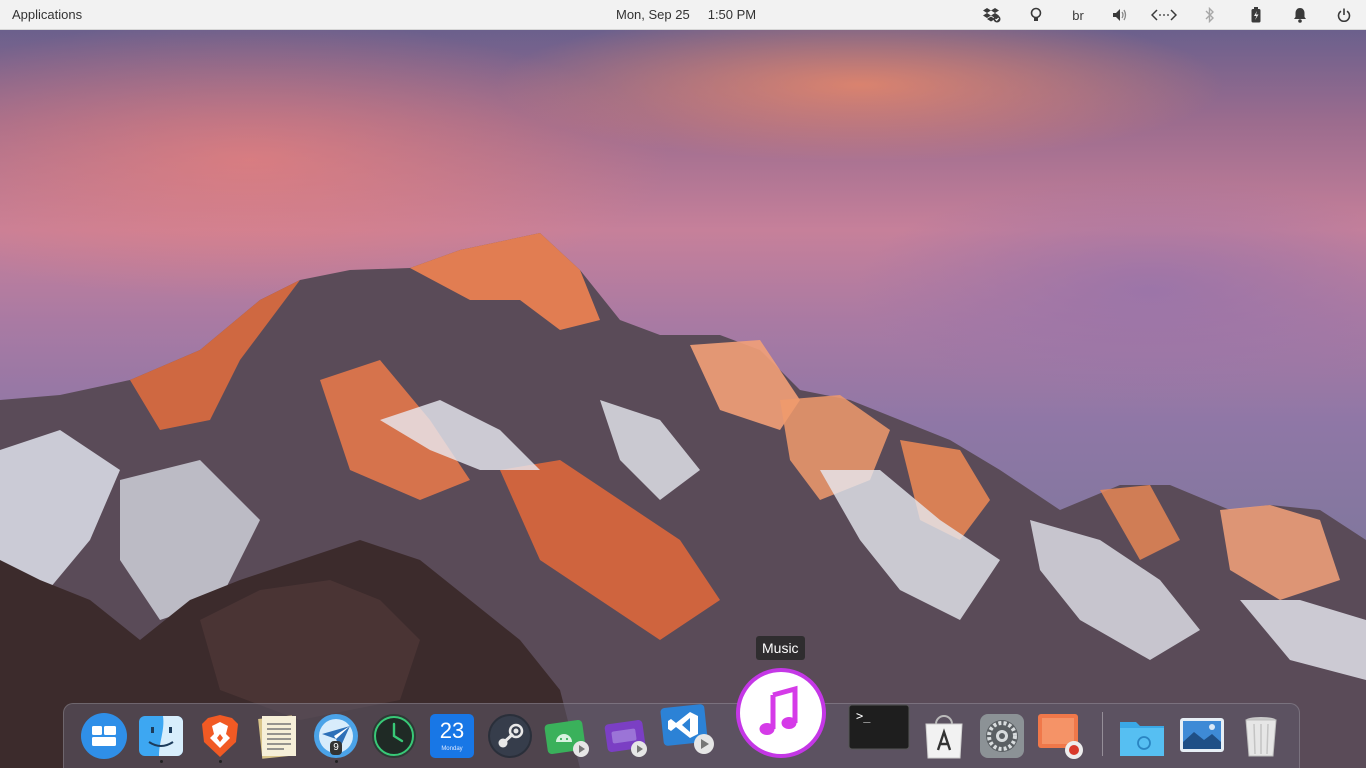  I want to click on android-studio-launcher, so click(568, 736).